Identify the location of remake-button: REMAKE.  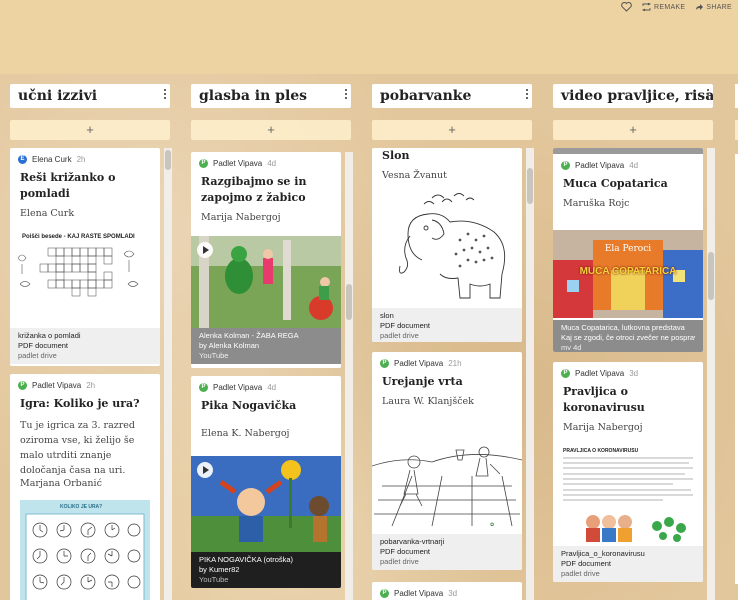
(663, 7).